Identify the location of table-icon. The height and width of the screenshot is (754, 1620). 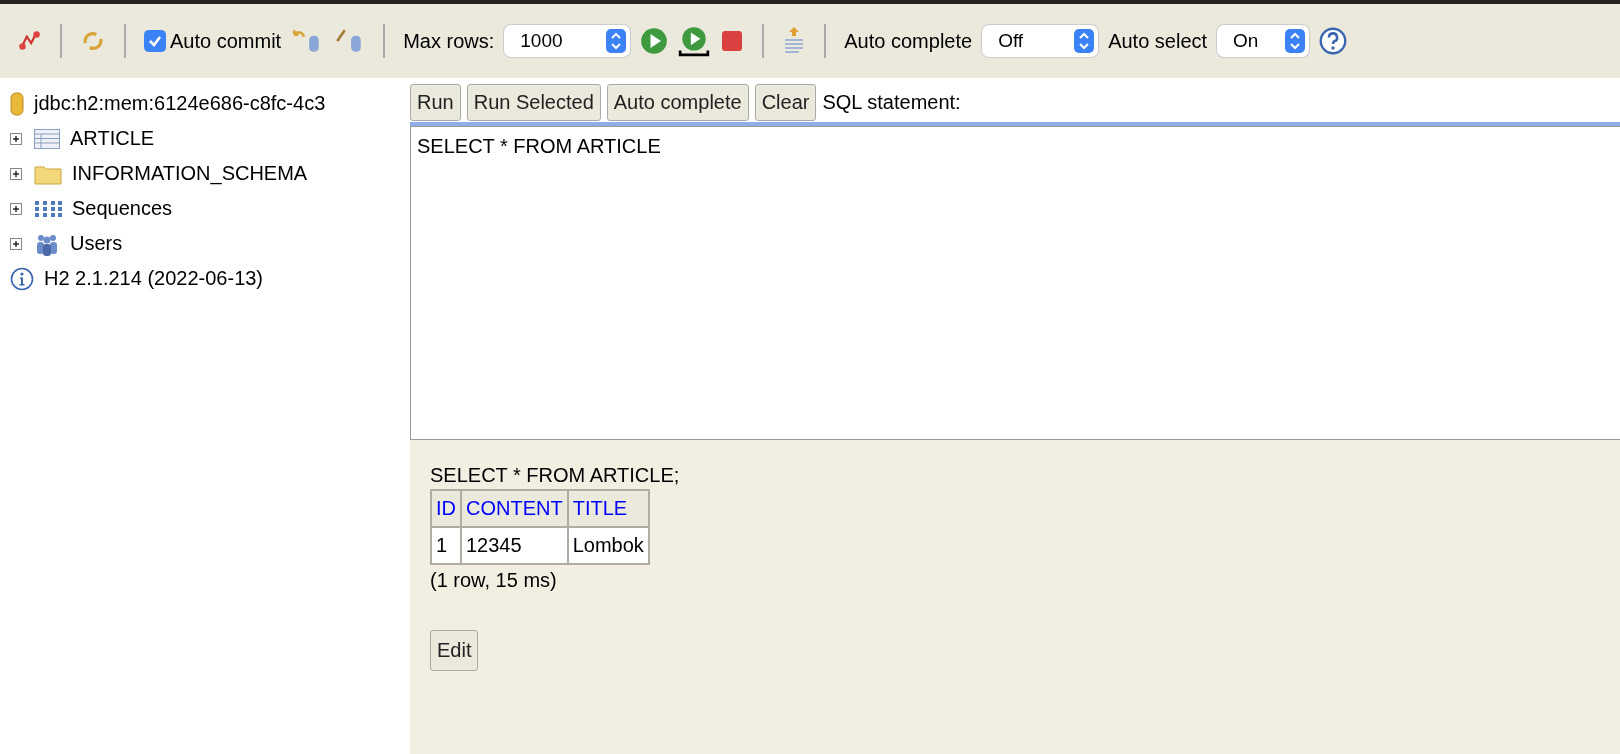
(47, 138).